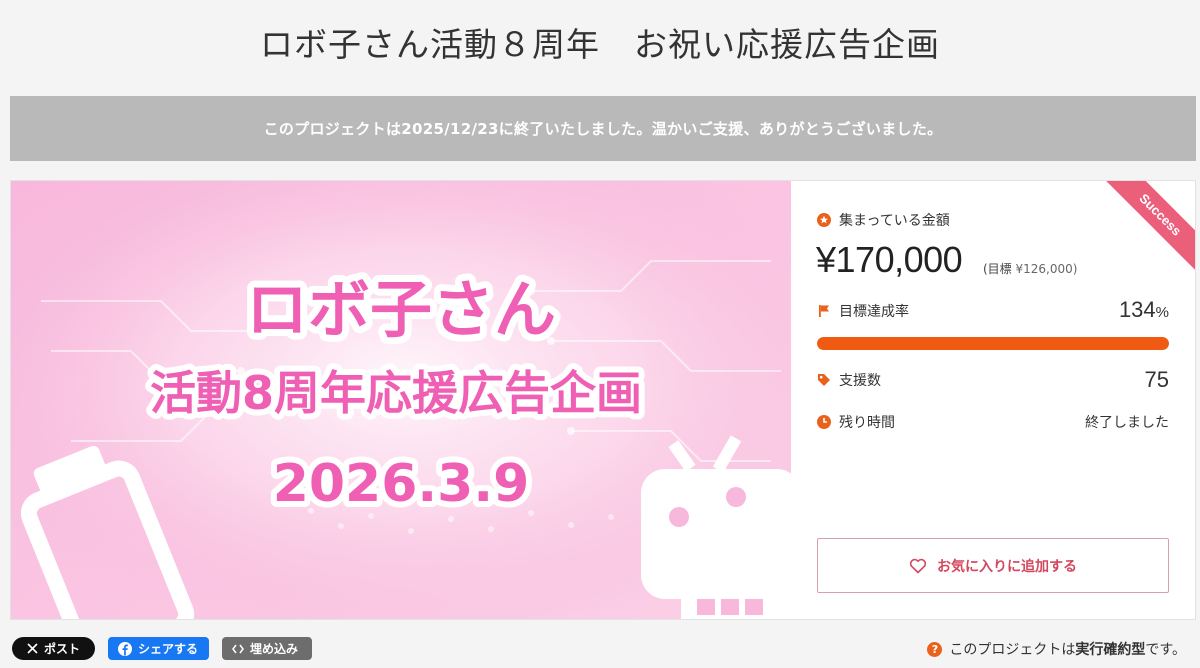 The height and width of the screenshot is (668, 1200). Describe the element at coordinates (1146, 229) in the screenshot. I see `success-ribbon-label: Success` at that location.